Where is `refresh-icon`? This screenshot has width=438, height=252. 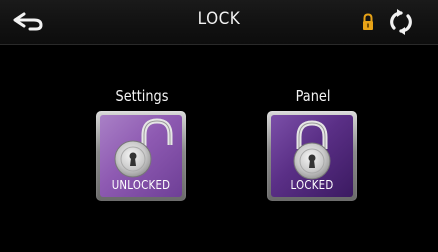 refresh-icon is located at coordinates (401, 22).